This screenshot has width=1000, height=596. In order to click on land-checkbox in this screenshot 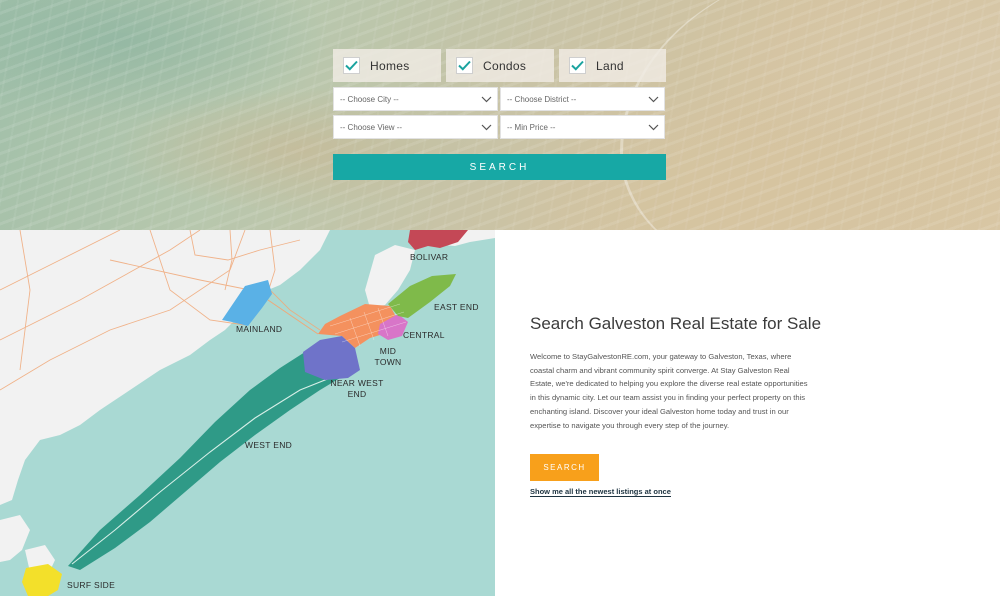, I will do `click(577, 65)`.